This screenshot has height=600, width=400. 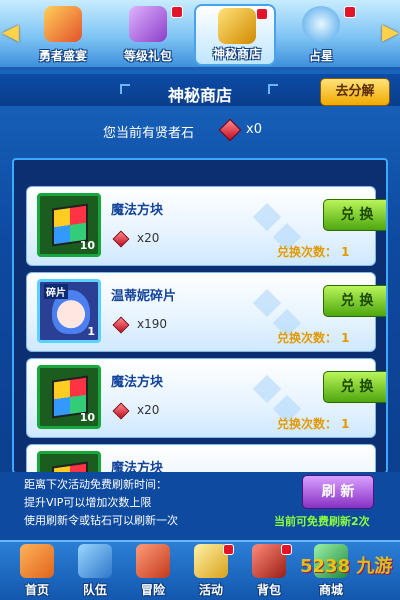 I want to click on info-line: 距离下次活动免费刷新时间：, so click(x=95, y=484).